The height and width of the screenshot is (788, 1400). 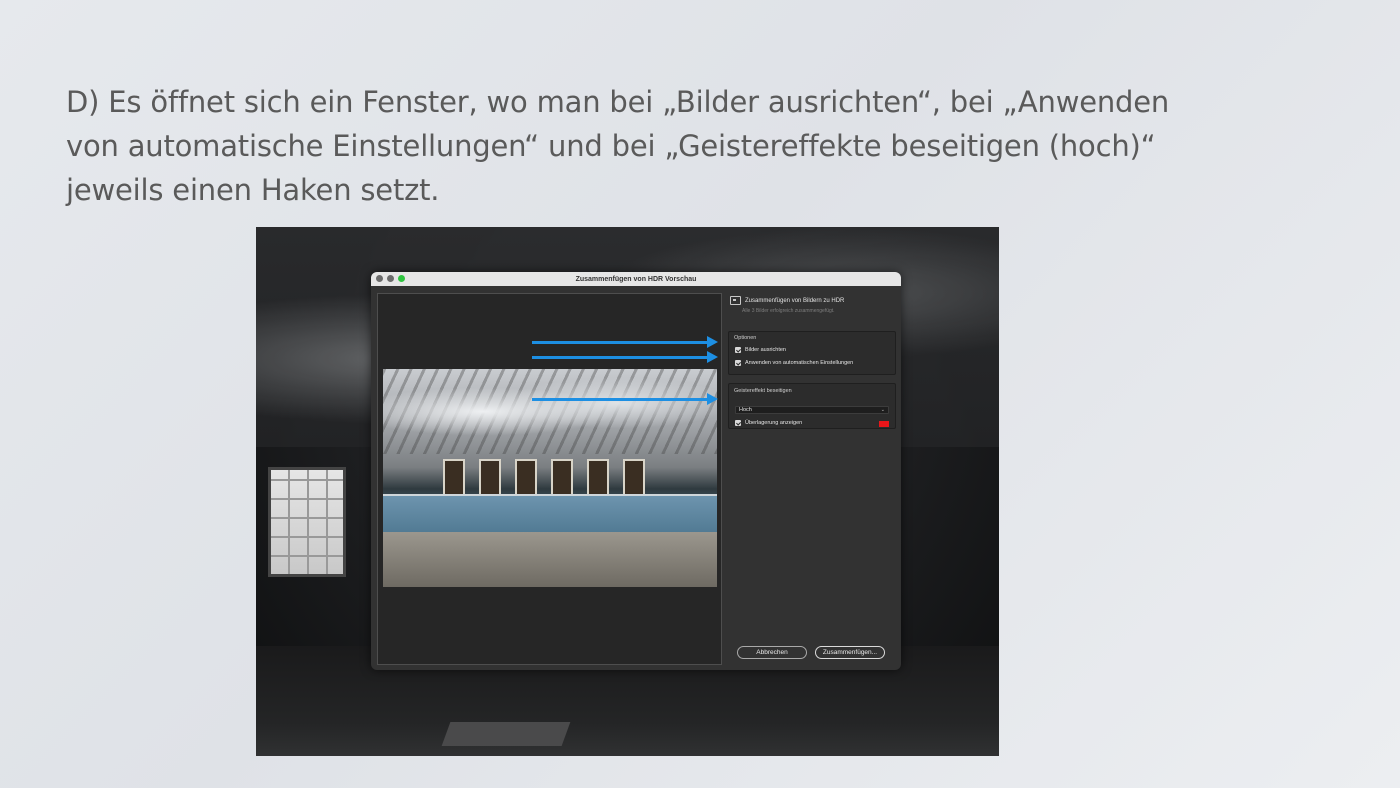 I want to click on options-group-label: Optionen, so click(x=745, y=338).